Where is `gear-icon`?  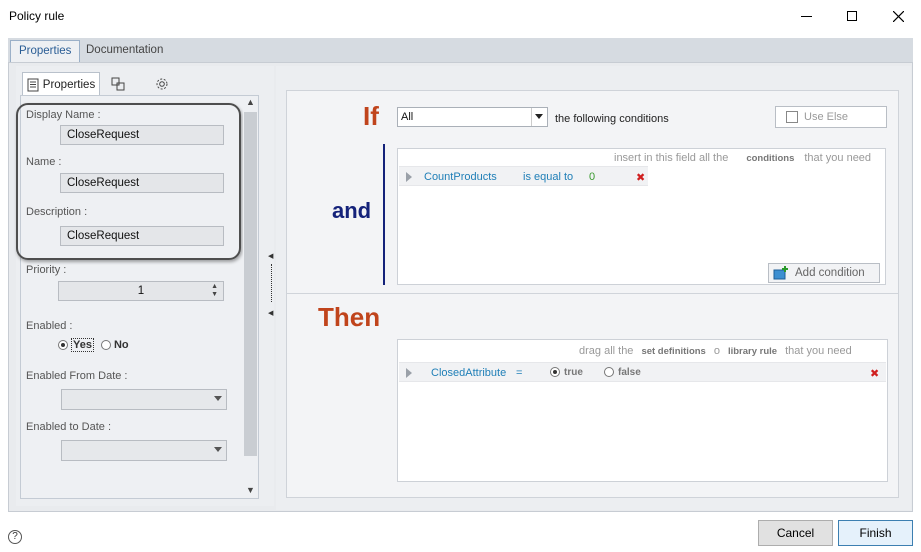
gear-icon is located at coordinates (162, 84).